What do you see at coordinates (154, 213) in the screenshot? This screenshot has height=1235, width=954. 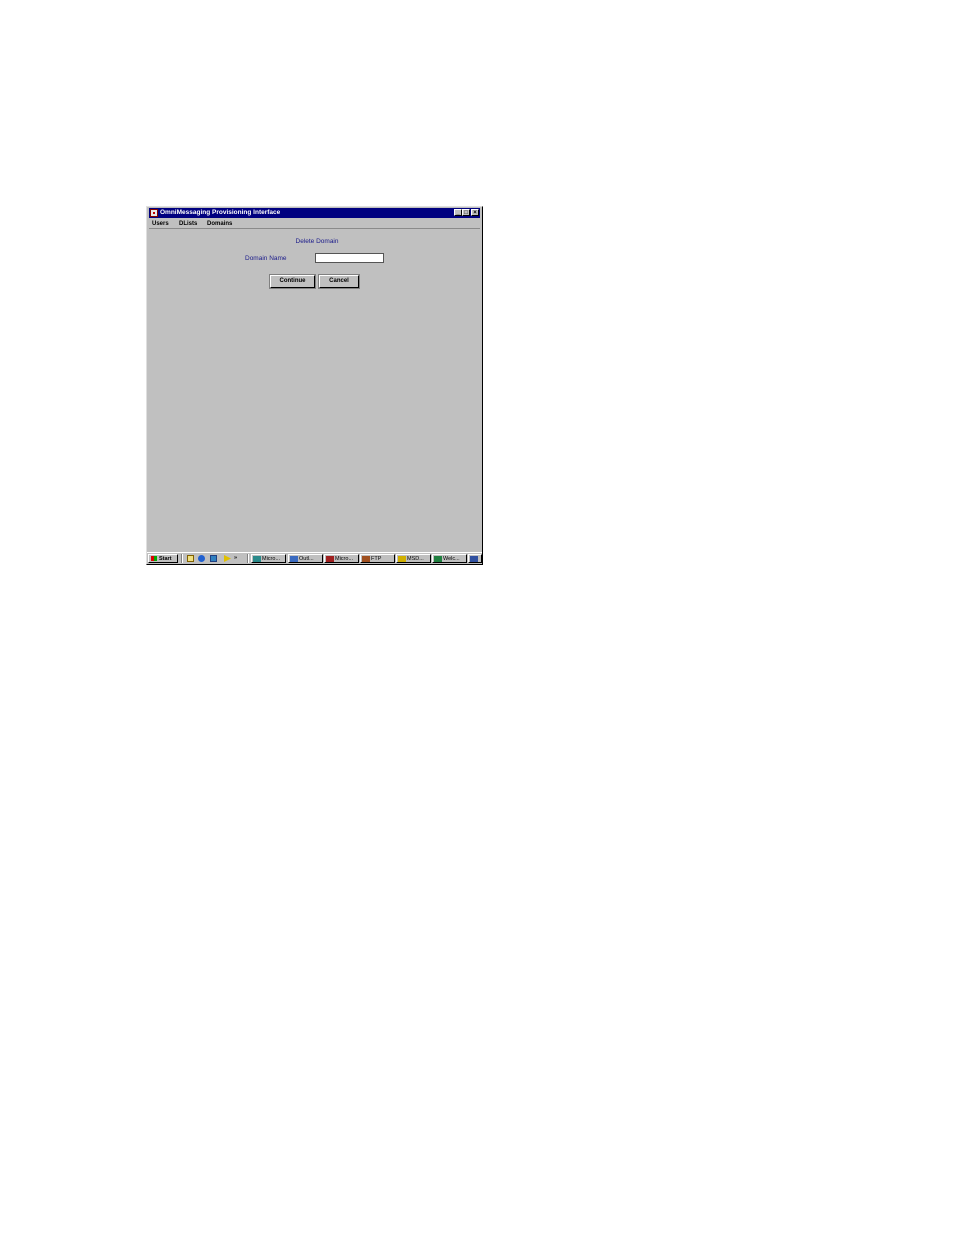 I see `java-app-icon` at bounding box center [154, 213].